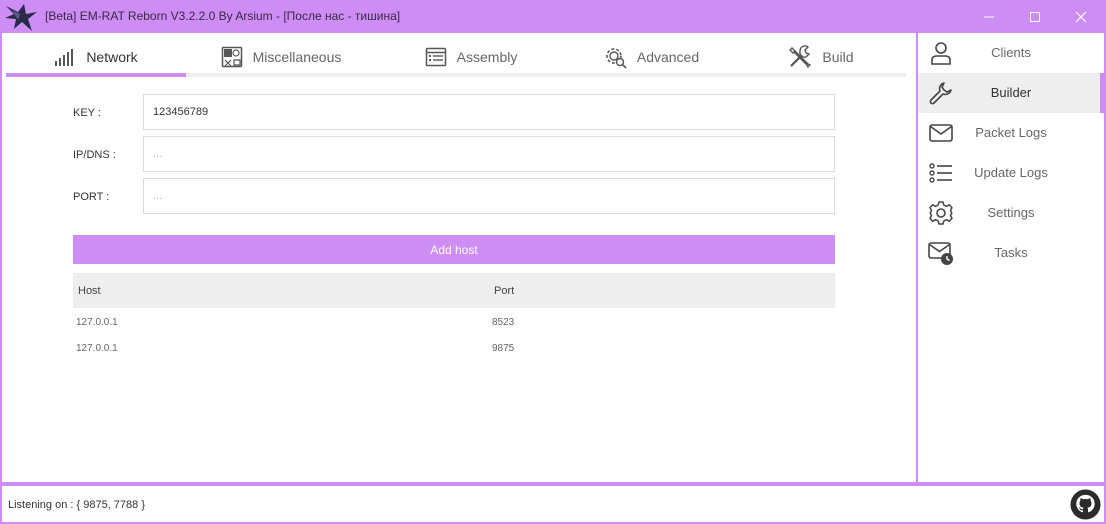 The image size is (1106, 524). Describe the element at coordinates (21, 17) in the screenshot. I see `app-logo` at that location.